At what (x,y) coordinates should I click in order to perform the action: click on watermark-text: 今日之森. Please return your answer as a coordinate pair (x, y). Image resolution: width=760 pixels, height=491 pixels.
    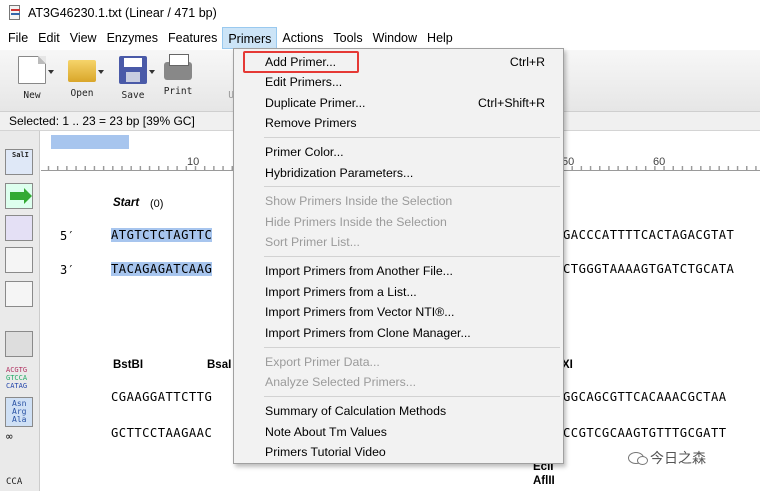
    Looking at the image, I should click on (678, 458).